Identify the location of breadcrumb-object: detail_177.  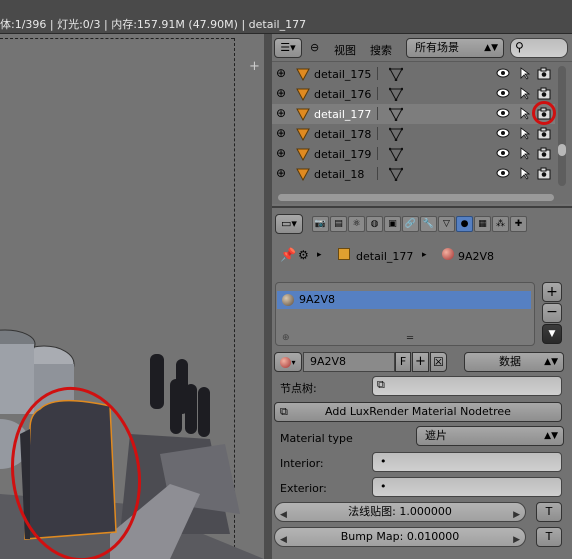
(384, 256).